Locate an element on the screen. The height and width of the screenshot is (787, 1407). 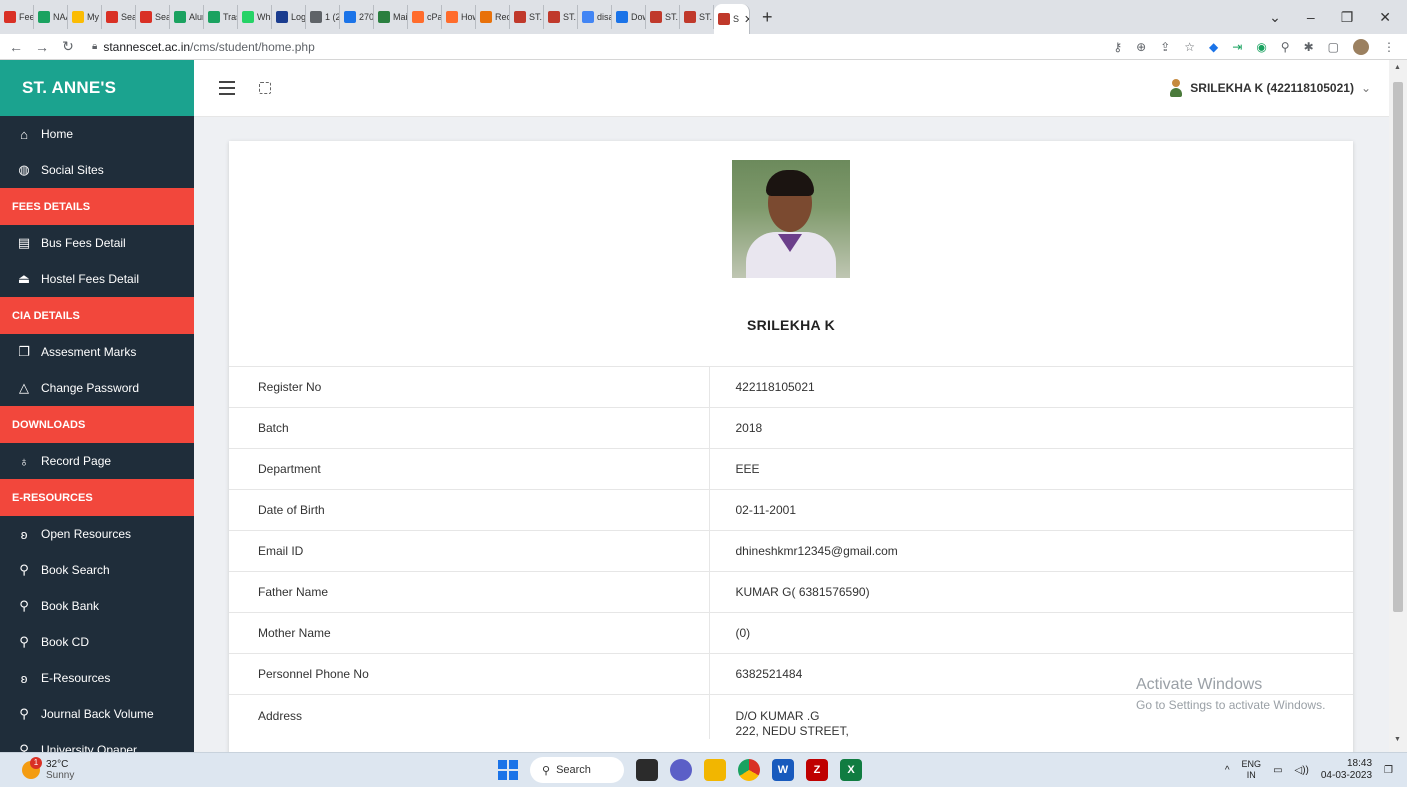
user-menu: SRILEKHA K (422118105021) ⌄ is located at coordinates (1270, 88).